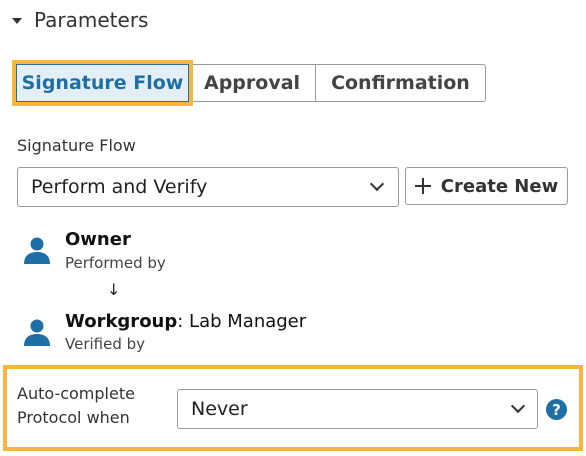 Image resolution: width=586 pixels, height=456 pixels. What do you see at coordinates (422, 186) in the screenshot?
I see `plus-icon` at bounding box center [422, 186].